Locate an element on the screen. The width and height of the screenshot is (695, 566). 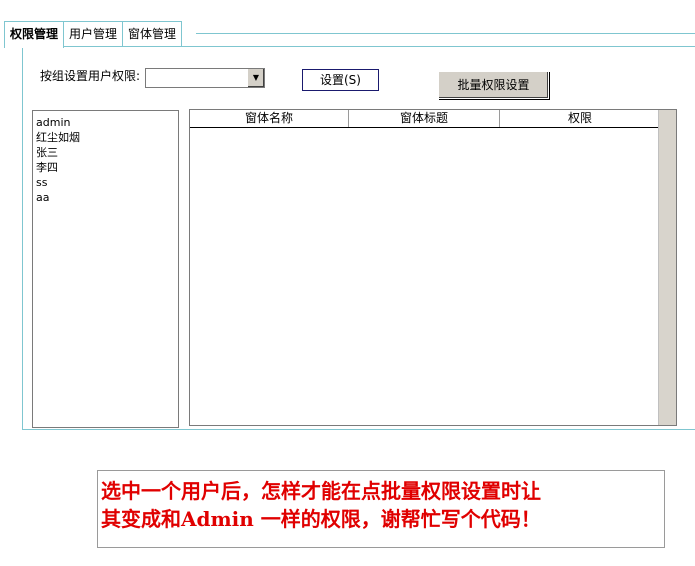
column-header-form-name: 窗体名称 is located at coordinates (269, 118).